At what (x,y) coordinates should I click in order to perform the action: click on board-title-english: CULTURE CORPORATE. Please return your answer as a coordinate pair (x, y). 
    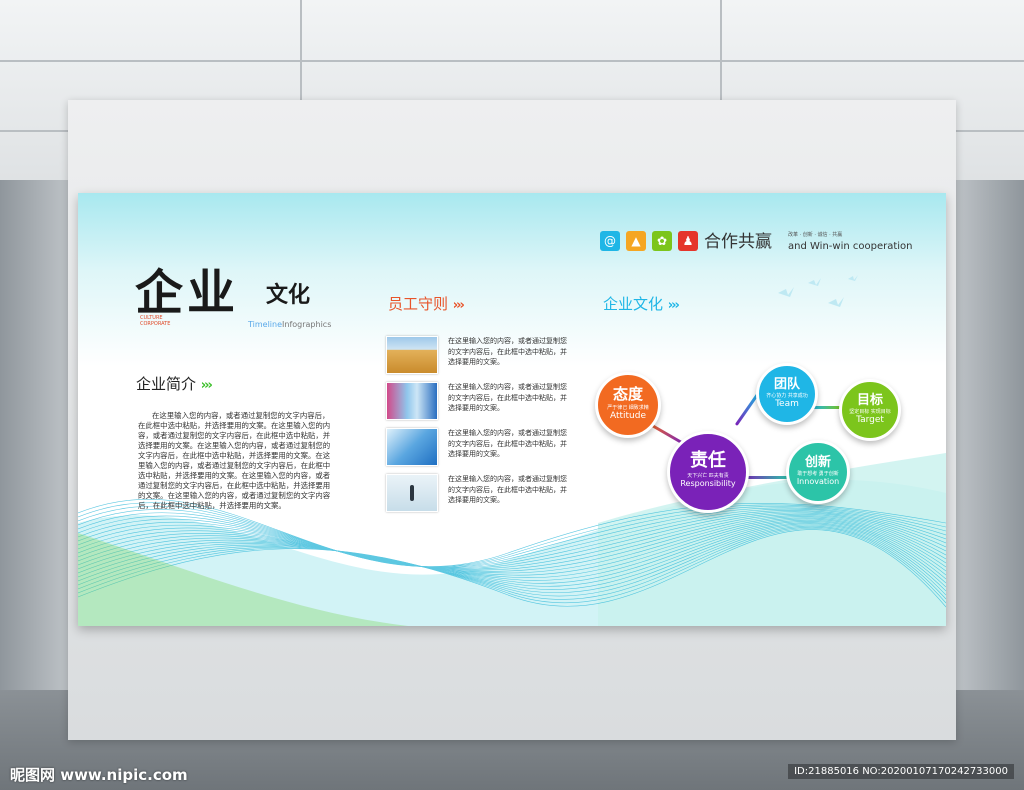
    Looking at the image, I should click on (155, 321).